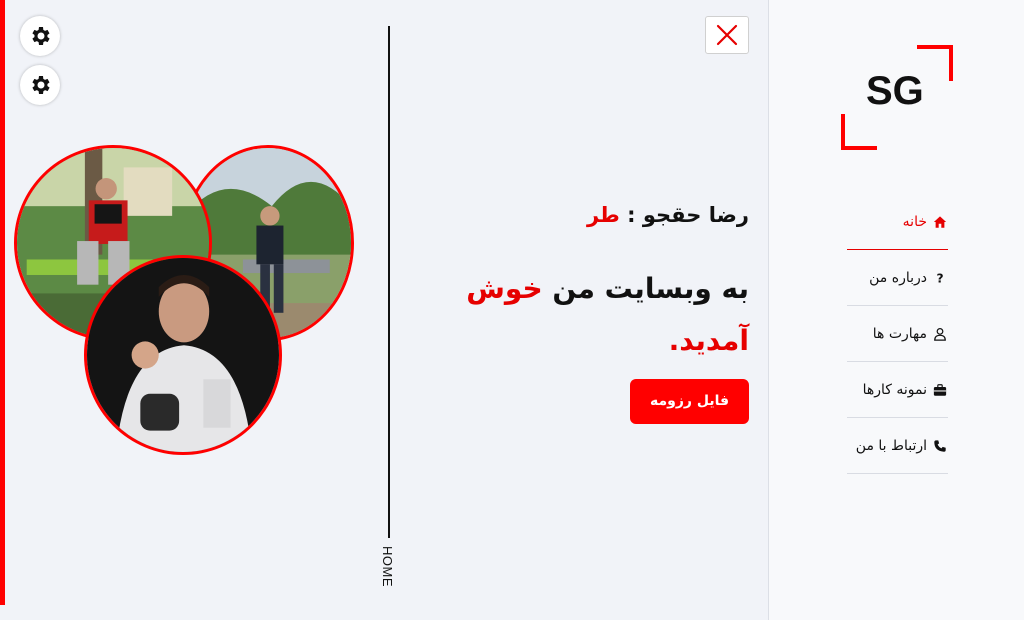 This screenshot has height=620, width=1024. Describe the element at coordinates (695, 215) in the screenshot. I see `owner-name: رضا حقجو` at that location.